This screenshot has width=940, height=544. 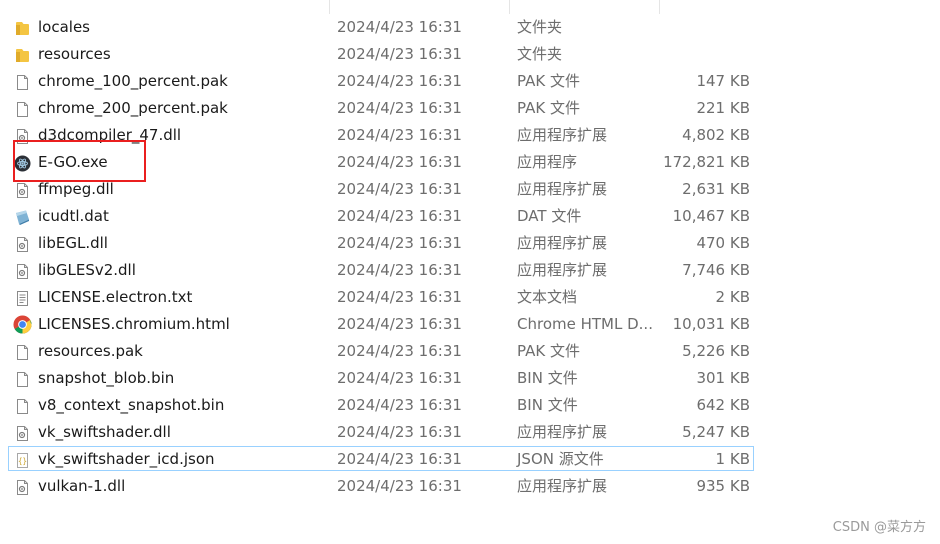 What do you see at coordinates (723, 486) in the screenshot?
I see `file-size: 935 KB` at bounding box center [723, 486].